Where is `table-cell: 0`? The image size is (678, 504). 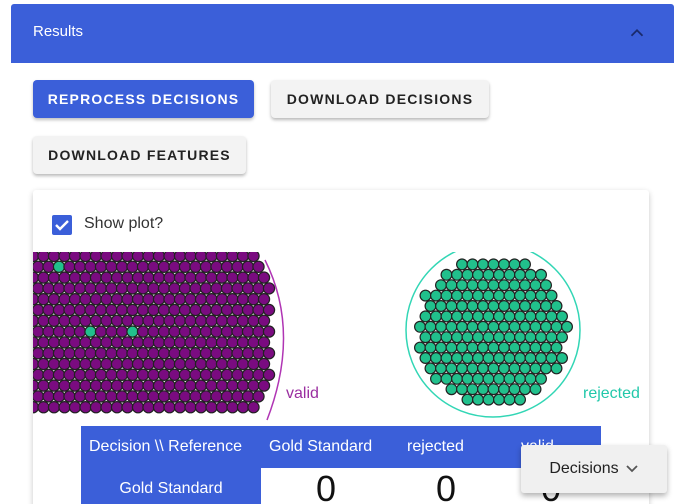
table-cell: 0 is located at coordinates (446, 486).